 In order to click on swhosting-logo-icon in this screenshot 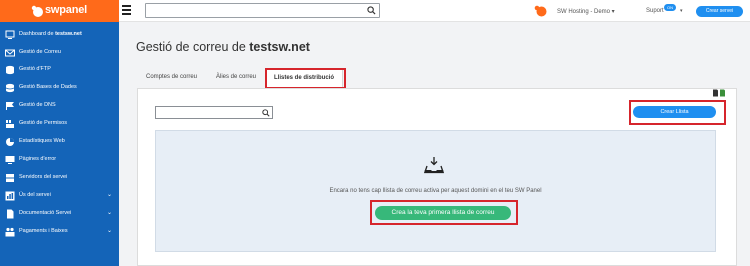, I will do `click(540, 11)`.